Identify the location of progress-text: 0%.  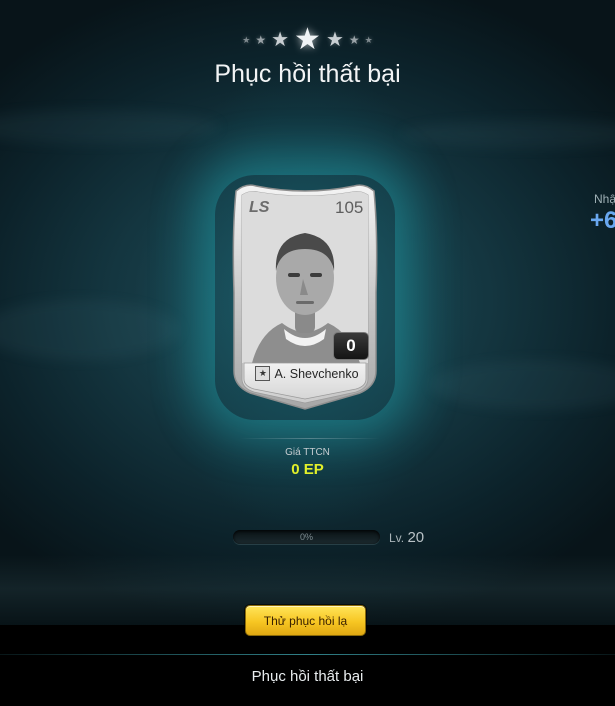
(306, 537).